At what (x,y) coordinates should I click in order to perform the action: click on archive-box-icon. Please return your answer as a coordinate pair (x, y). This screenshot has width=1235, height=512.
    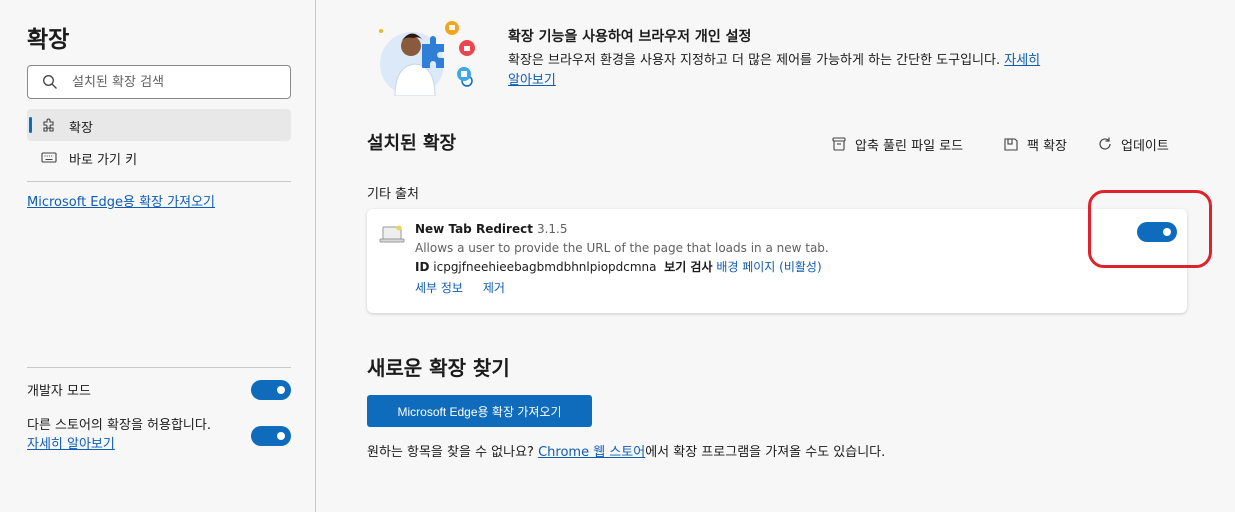
    Looking at the image, I should click on (839, 144).